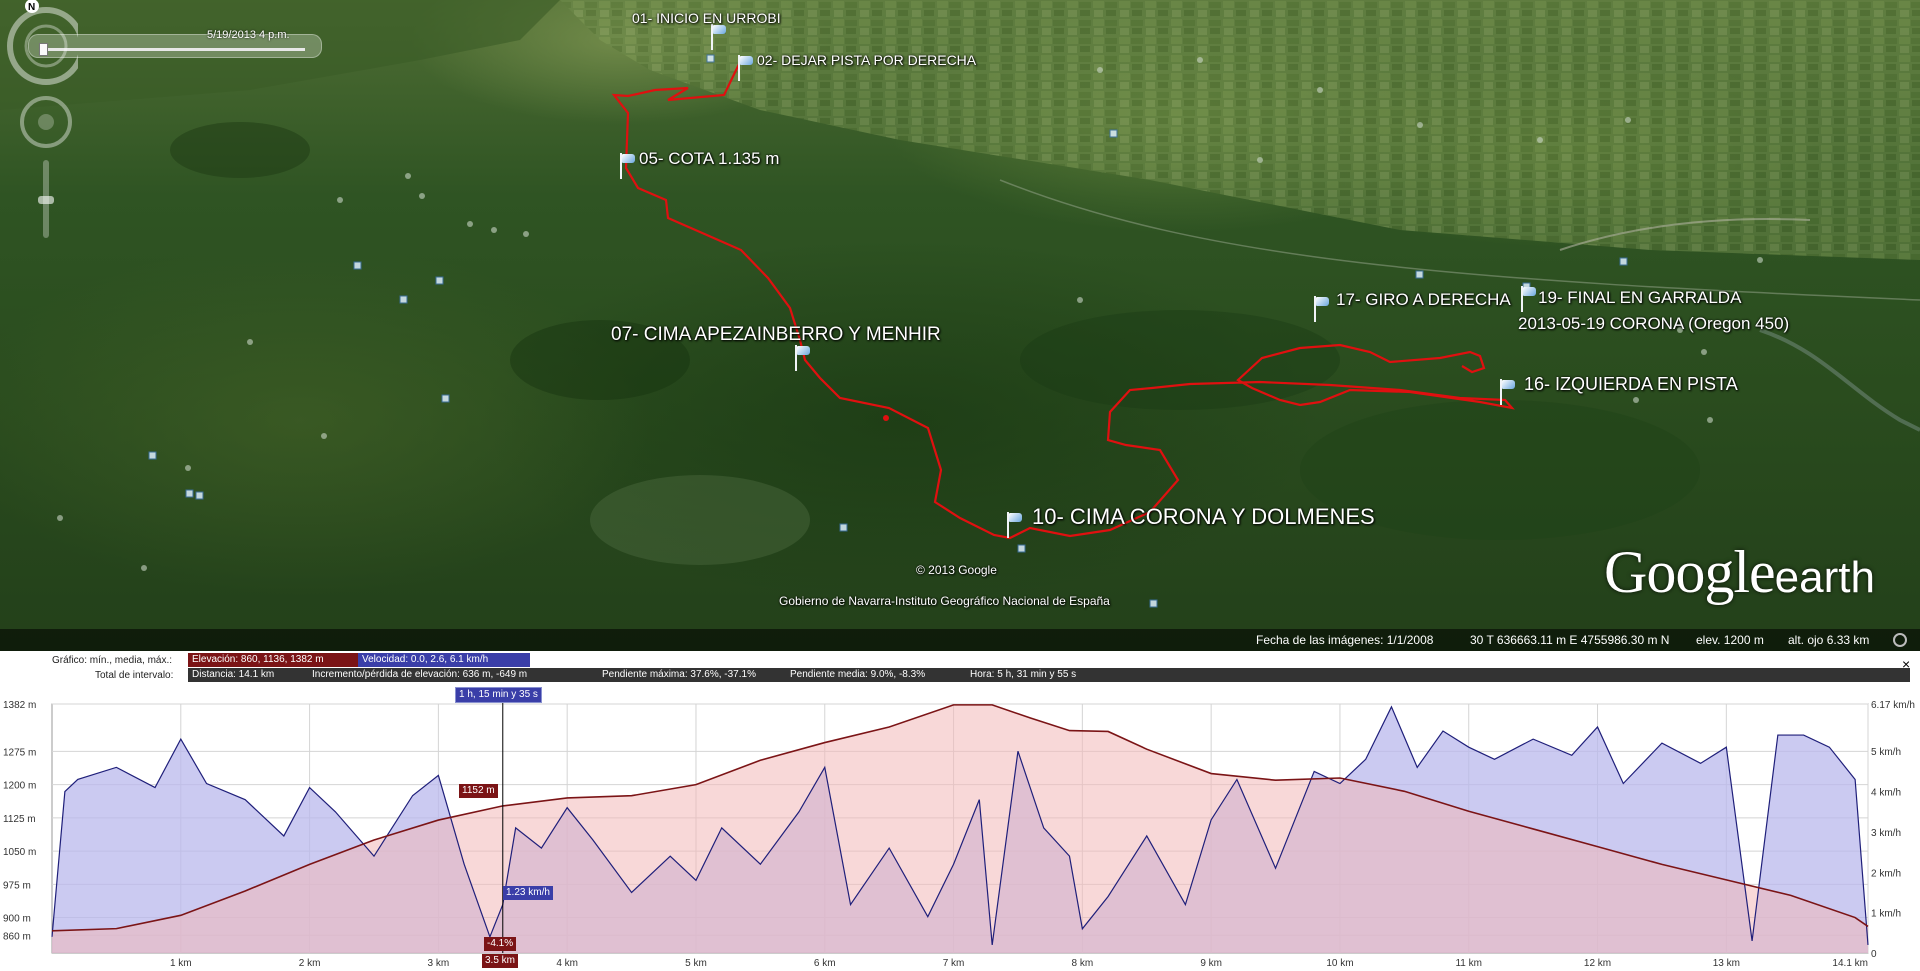 This screenshot has height=971, width=1920. Describe the element at coordinates (1886, 752) in the screenshot. I see `y2-axis-tick-label: 5 km/h` at that location.